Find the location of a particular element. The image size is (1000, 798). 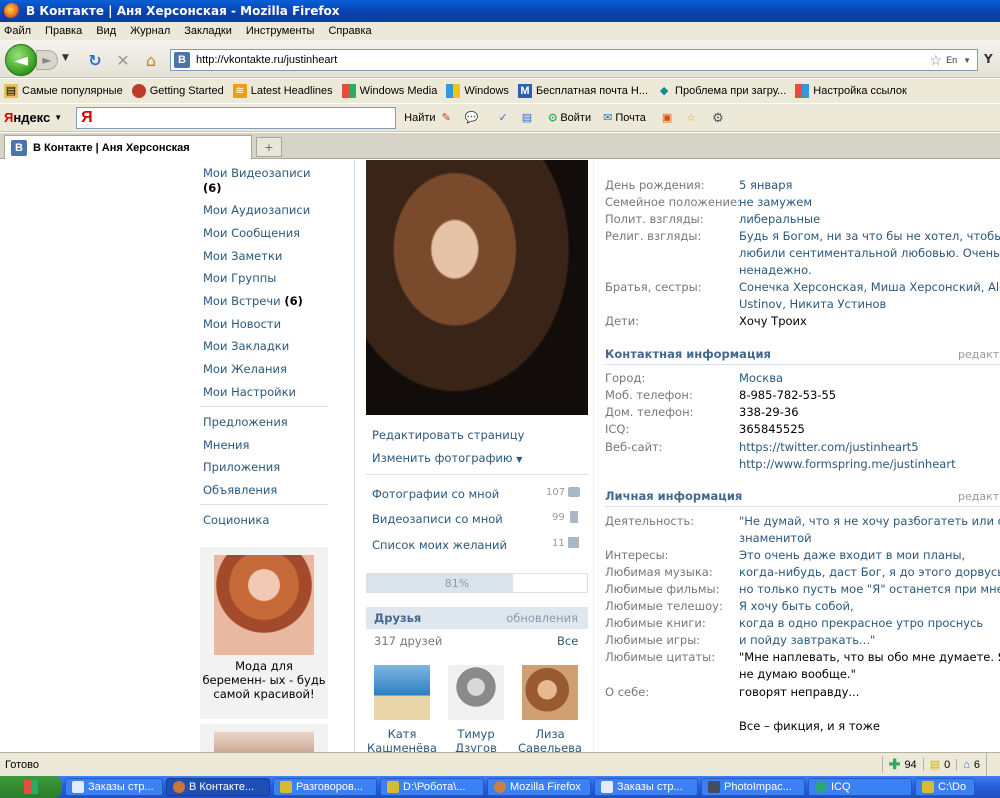

menu-bookmarks: Закладки is located at coordinates (208, 31).